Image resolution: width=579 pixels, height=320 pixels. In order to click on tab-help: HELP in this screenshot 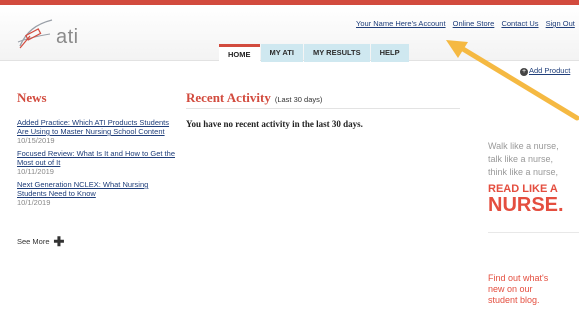, I will do `click(389, 53)`.